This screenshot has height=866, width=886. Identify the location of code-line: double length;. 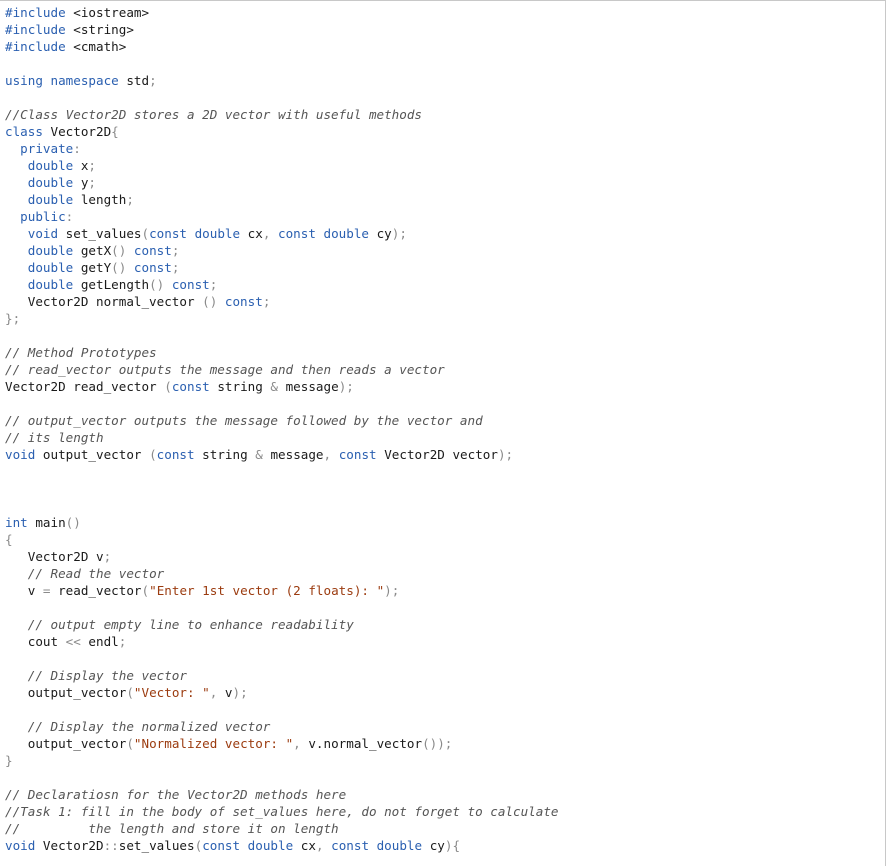
(442, 199).